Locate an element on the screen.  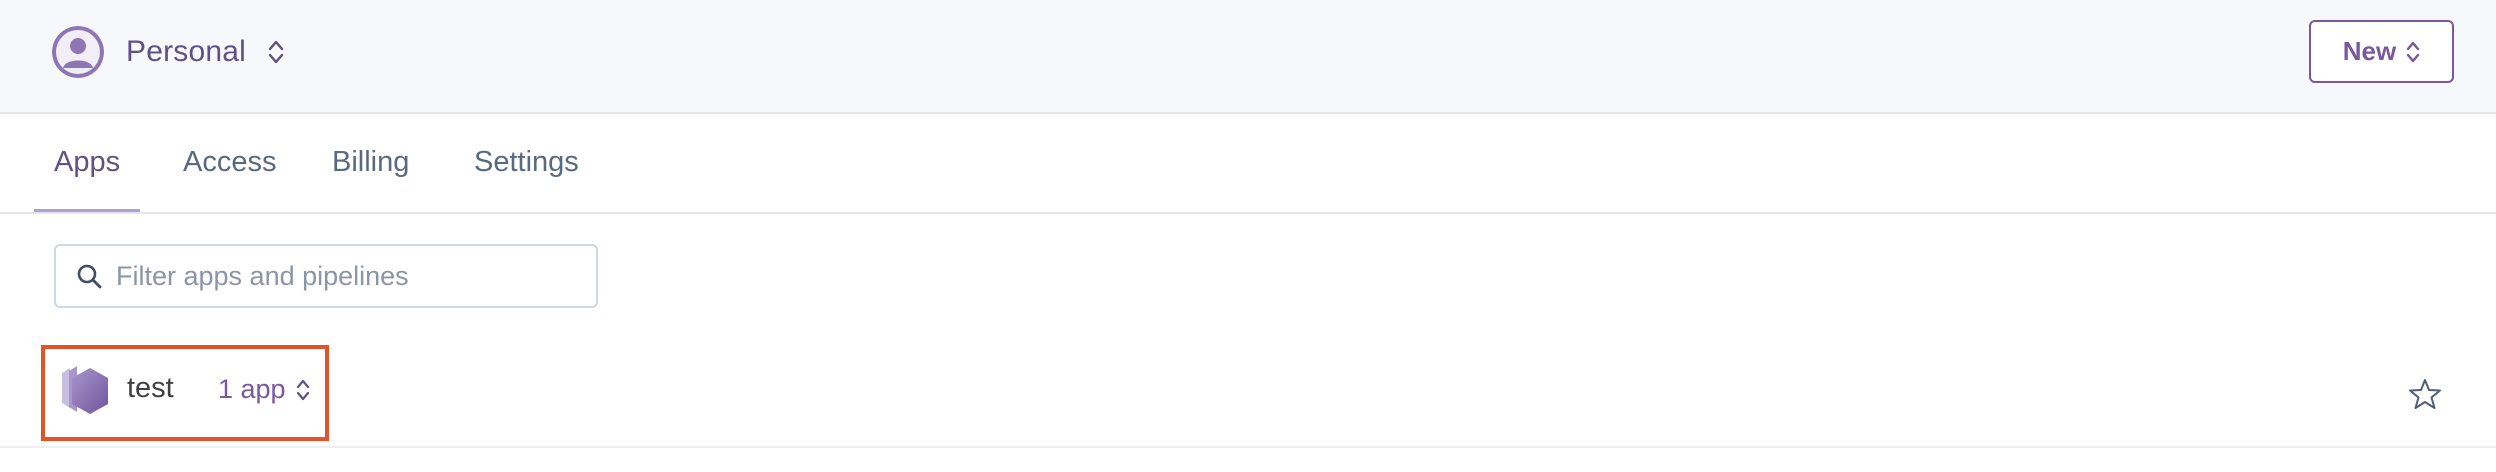
pipeline-icon is located at coordinates (85, 390).